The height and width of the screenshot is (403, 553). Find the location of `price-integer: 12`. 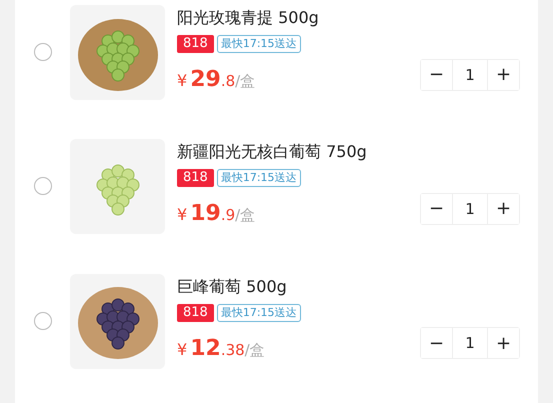

price-integer: 12 is located at coordinates (205, 348).